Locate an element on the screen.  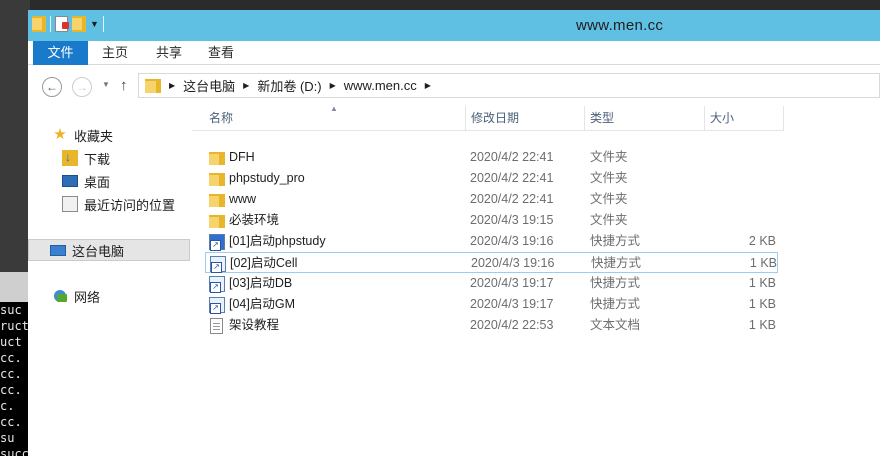
console-line: c. is located at coordinates (7, 406).